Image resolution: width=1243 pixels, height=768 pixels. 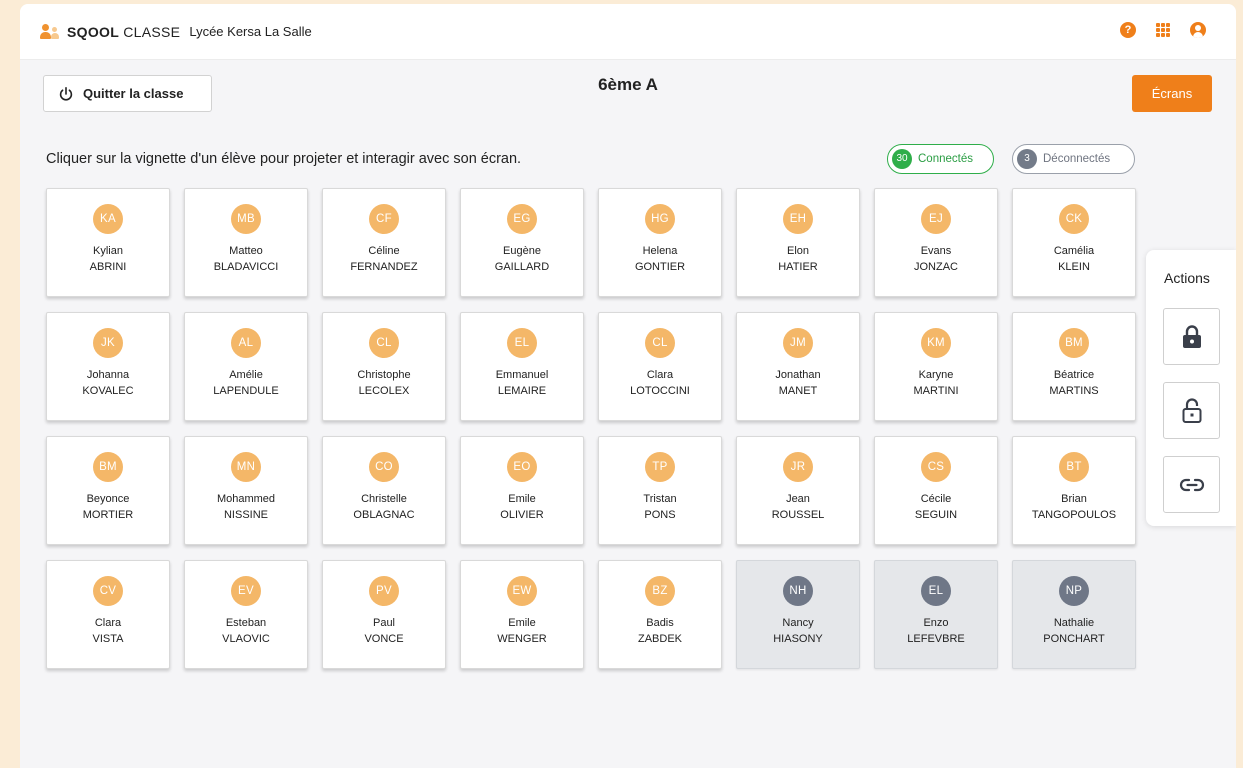 What do you see at coordinates (384, 490) in the screenshot?
I see `student-card: CO Christelle OBLAGNAC` at bounding box center [384, 490].